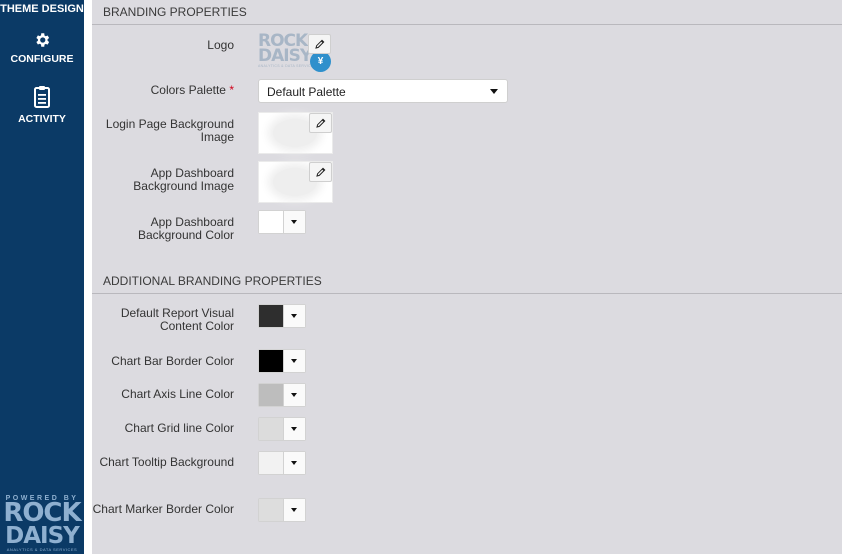 The width and height of the screenshot is (842, 554). I want to click on row-label: Chart Bar Border Color, so click(172, 361).